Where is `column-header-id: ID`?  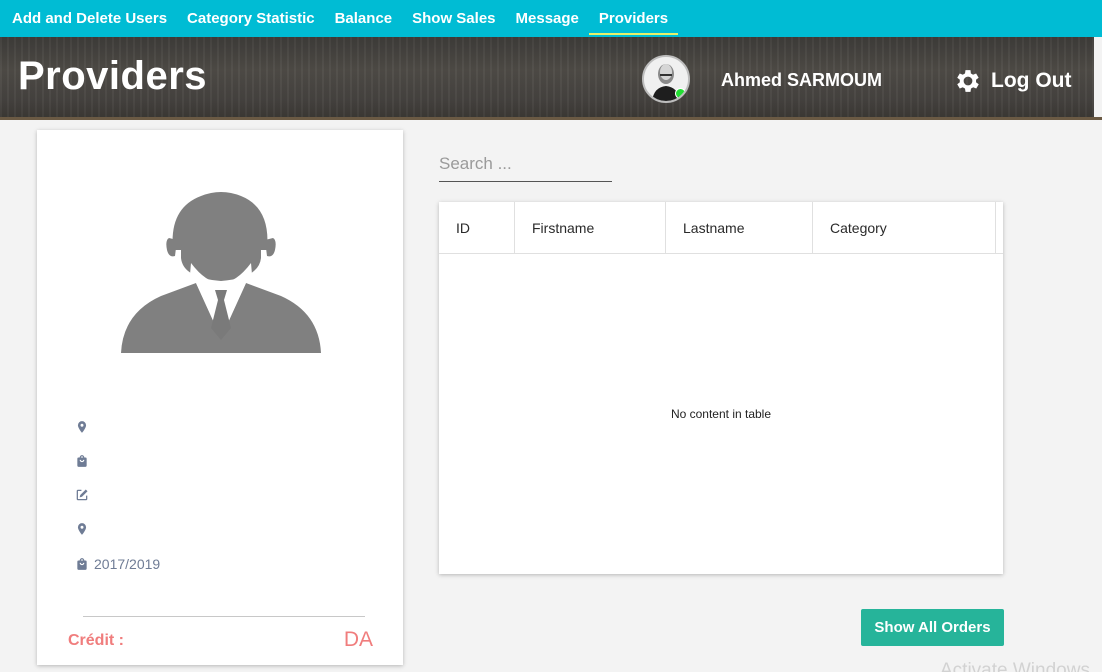 column-header-id: ID is located at coordinates (477, 228).